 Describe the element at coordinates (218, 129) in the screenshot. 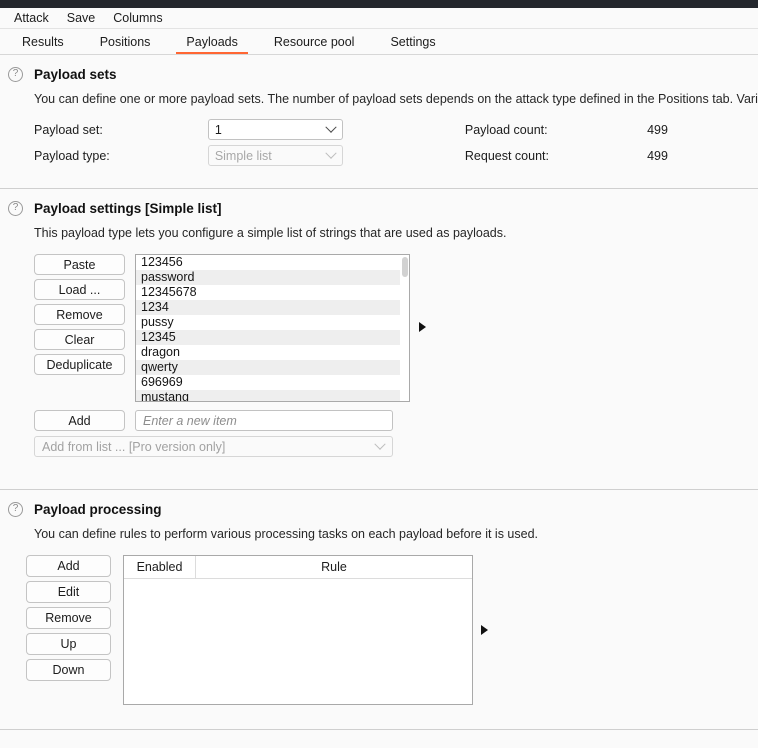

I see `payload-set-value: 1` at that location.